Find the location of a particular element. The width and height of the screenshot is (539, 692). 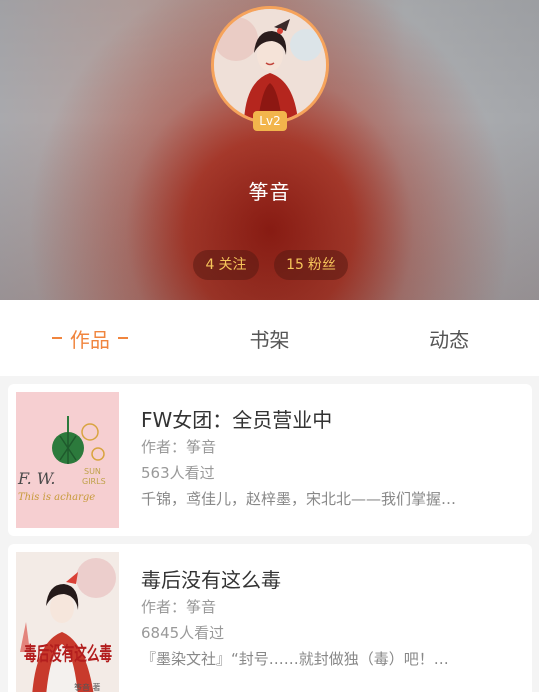

book-cover: F. W. SUN GIRLS This is acharge is located at coordinates (67, 460).